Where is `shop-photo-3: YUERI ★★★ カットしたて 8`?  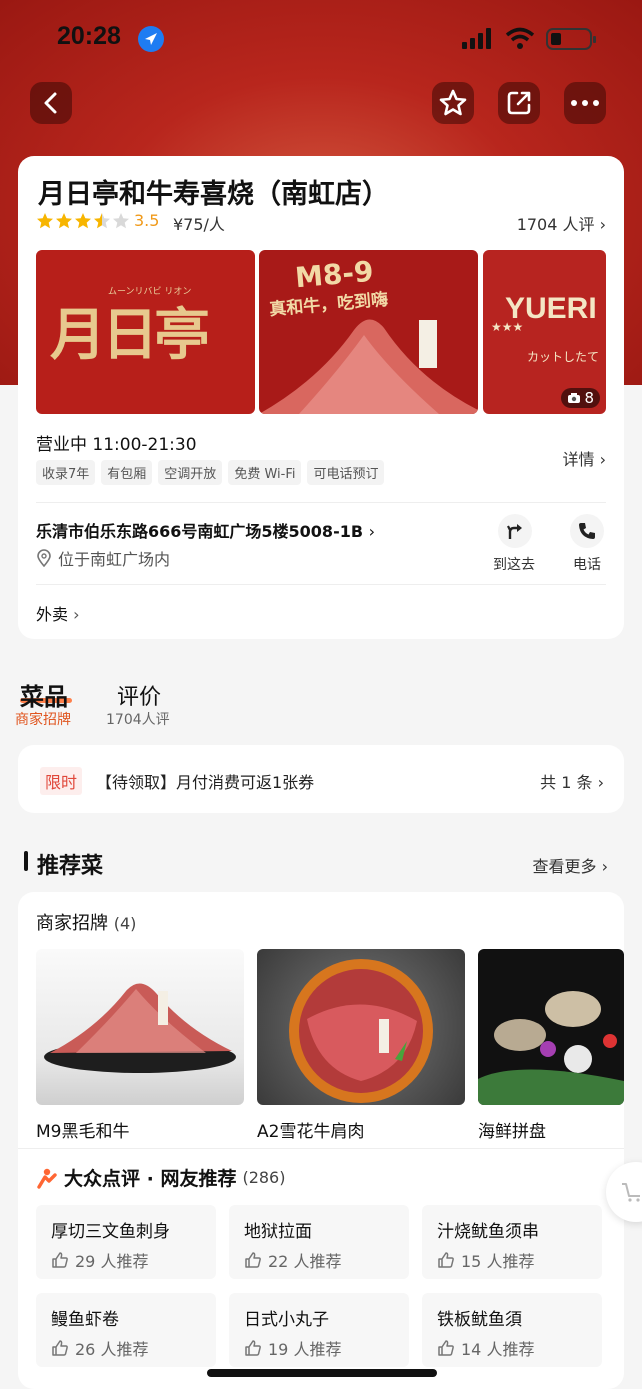
shop-photo-3: YUERI ★★★ カットしたて 8 is located at coordinates (544, 332).